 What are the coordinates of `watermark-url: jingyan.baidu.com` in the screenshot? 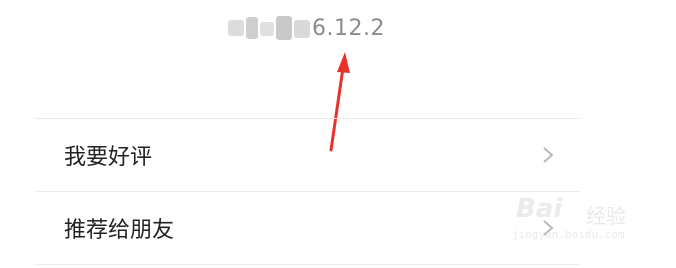 It's located at (568, 234).